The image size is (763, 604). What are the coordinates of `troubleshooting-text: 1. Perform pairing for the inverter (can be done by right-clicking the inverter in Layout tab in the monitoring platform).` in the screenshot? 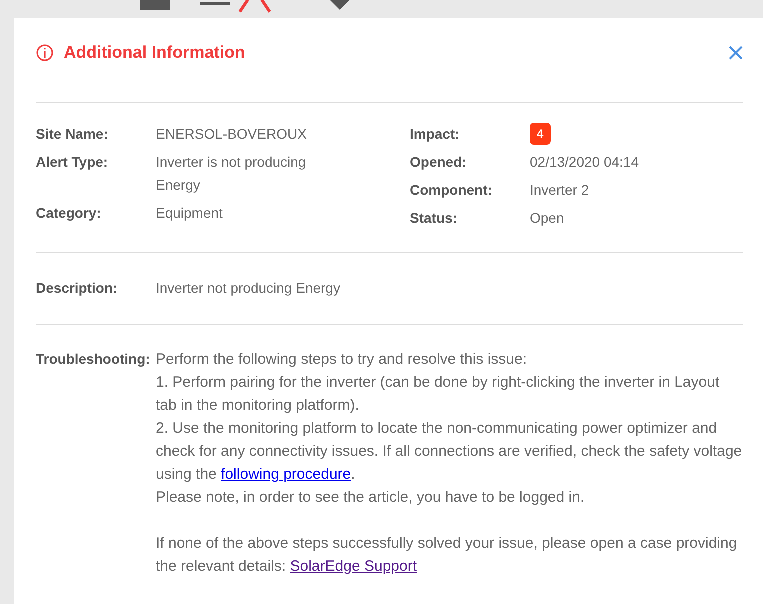 It's located at (438, 394).